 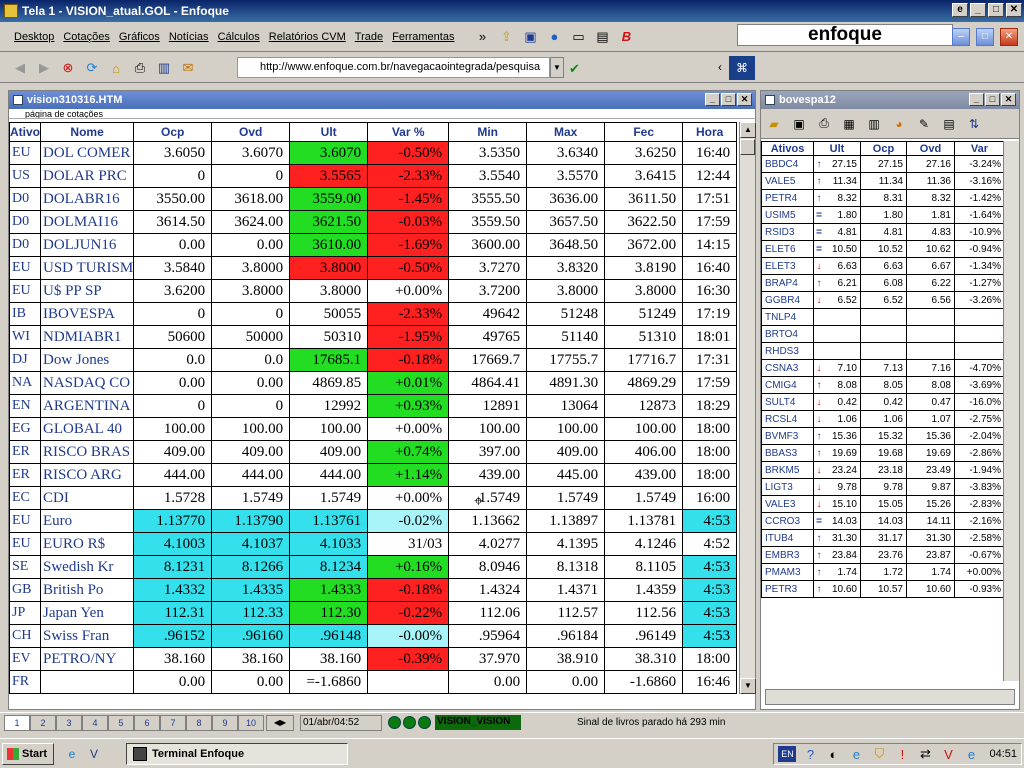 I want to click on stock-row: CCRO3 = 14.03 14.03 14.11 -2.16%, so click(x=883, y=521).